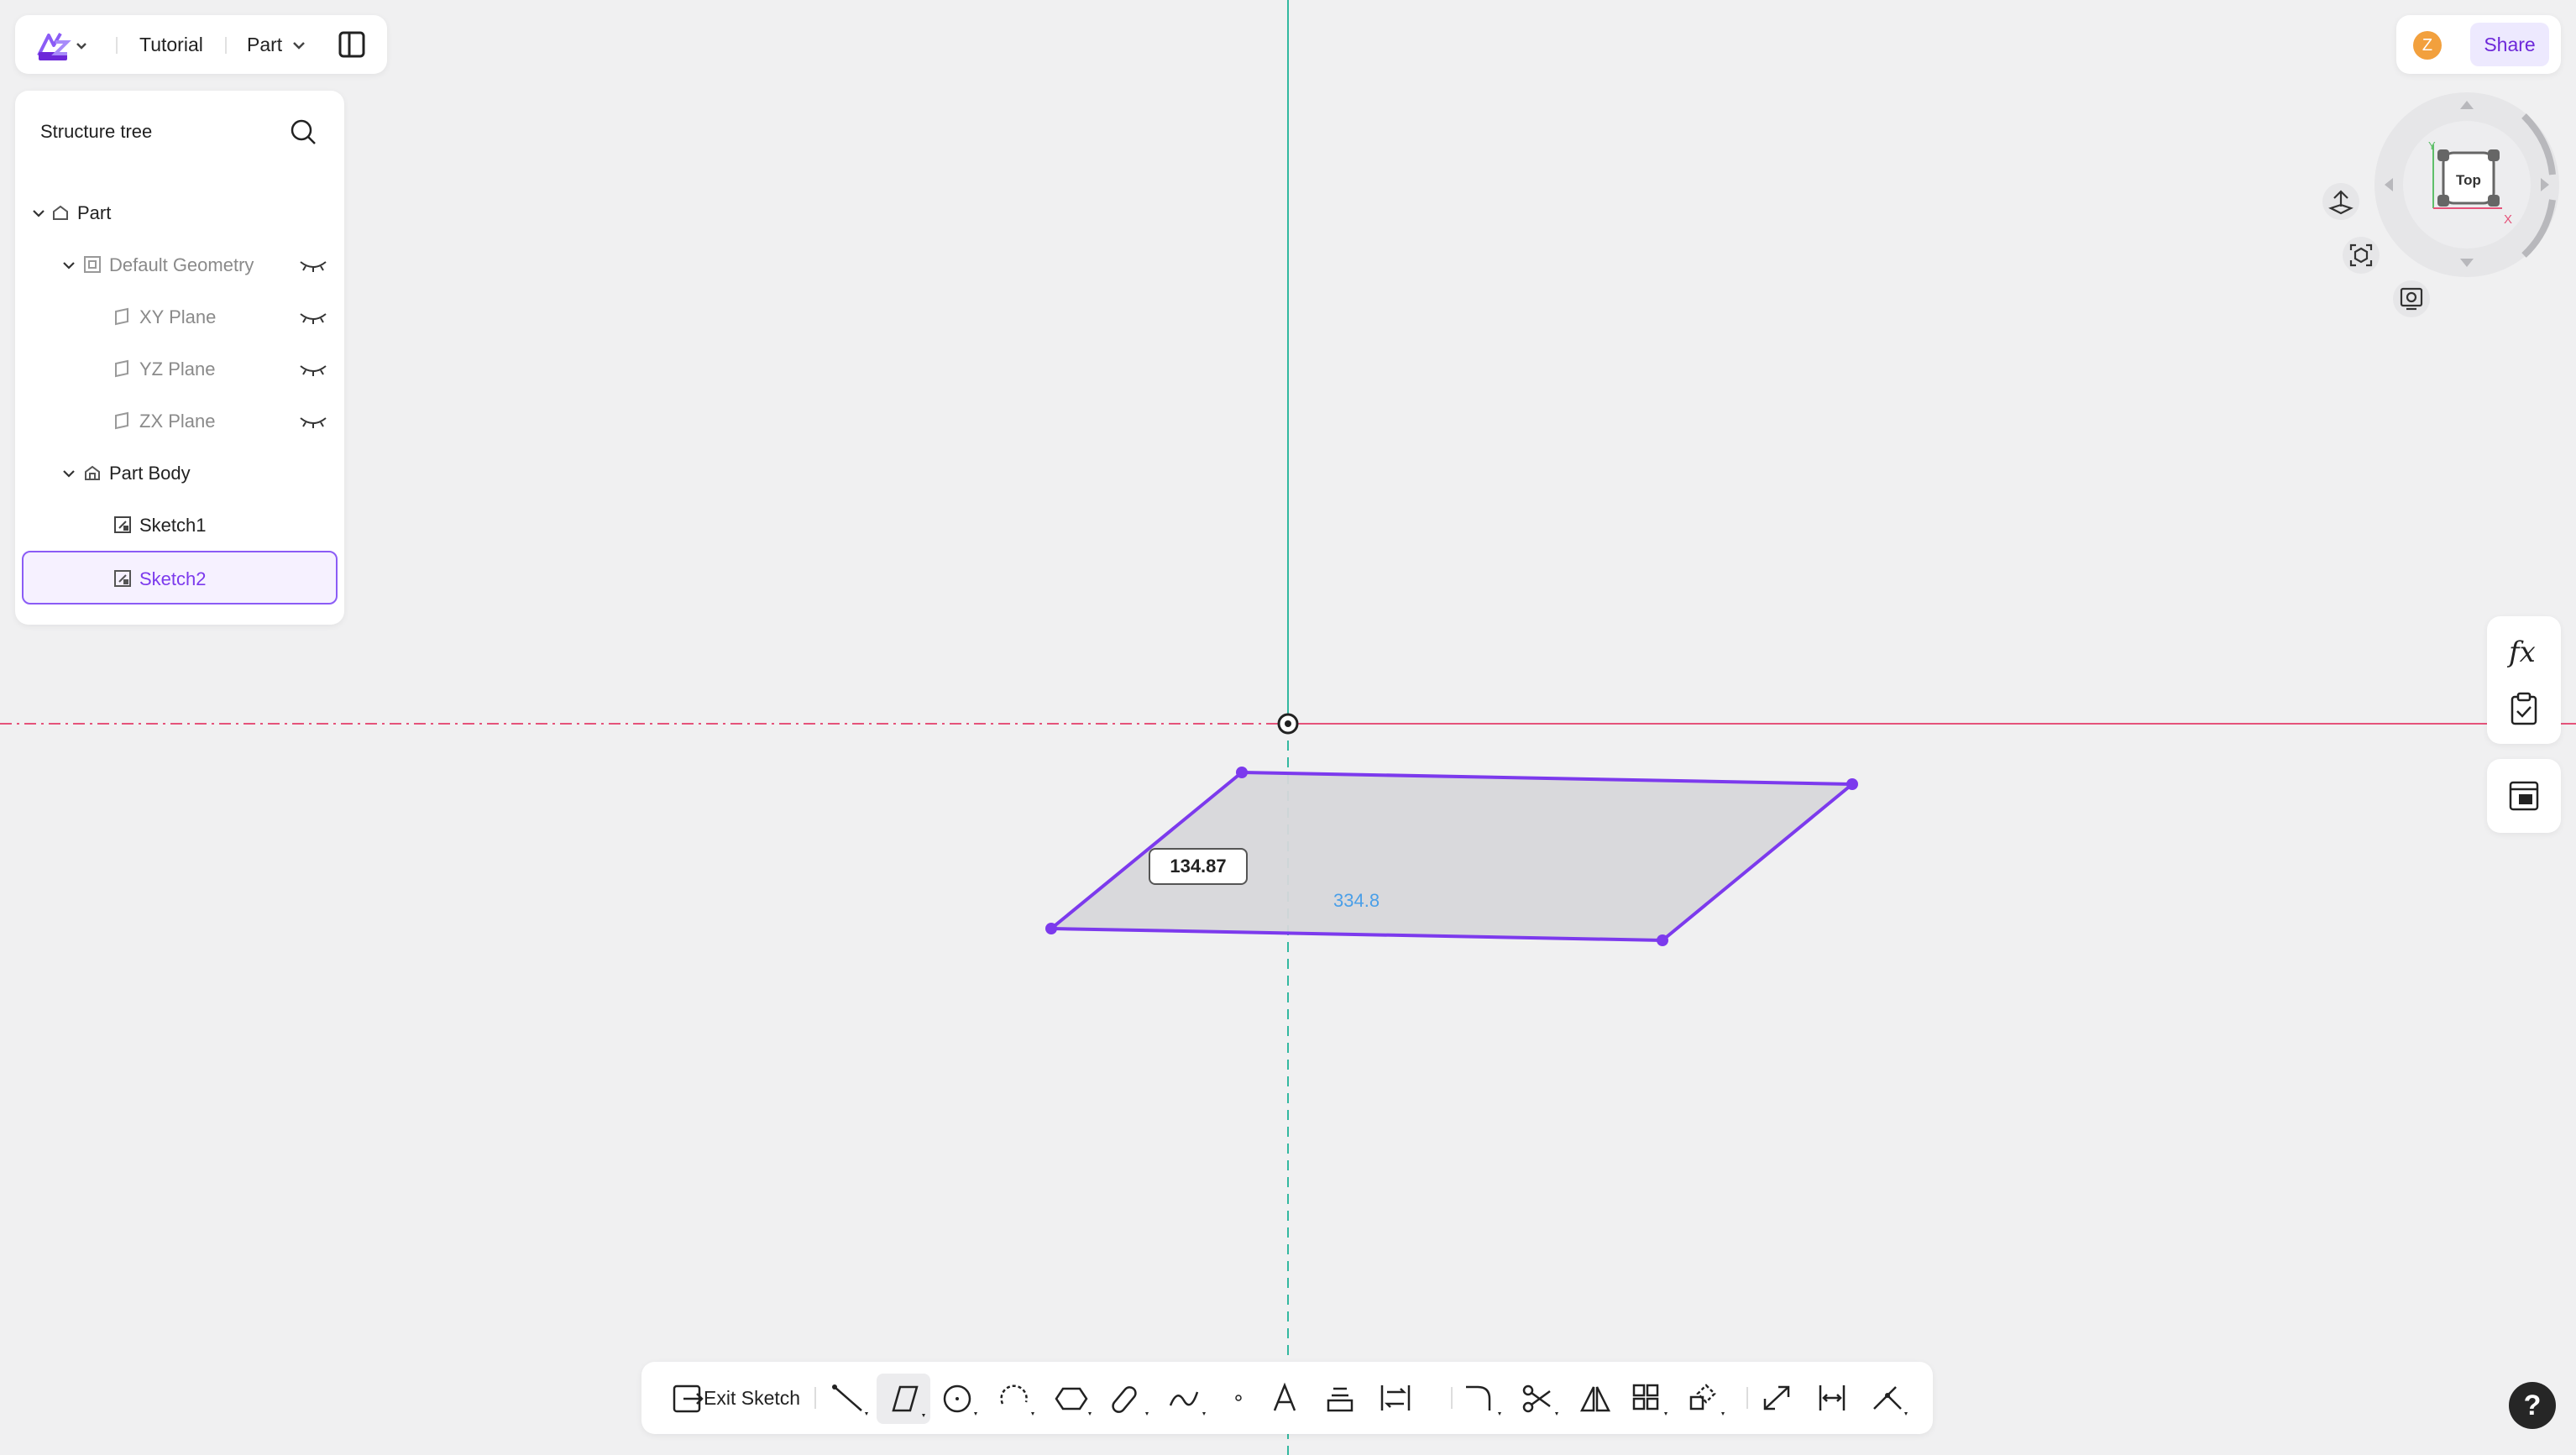 The height and width of the screenshot is (1455, 2576). I want to click on top-bar: Tutorial Part, so click(201, 45).